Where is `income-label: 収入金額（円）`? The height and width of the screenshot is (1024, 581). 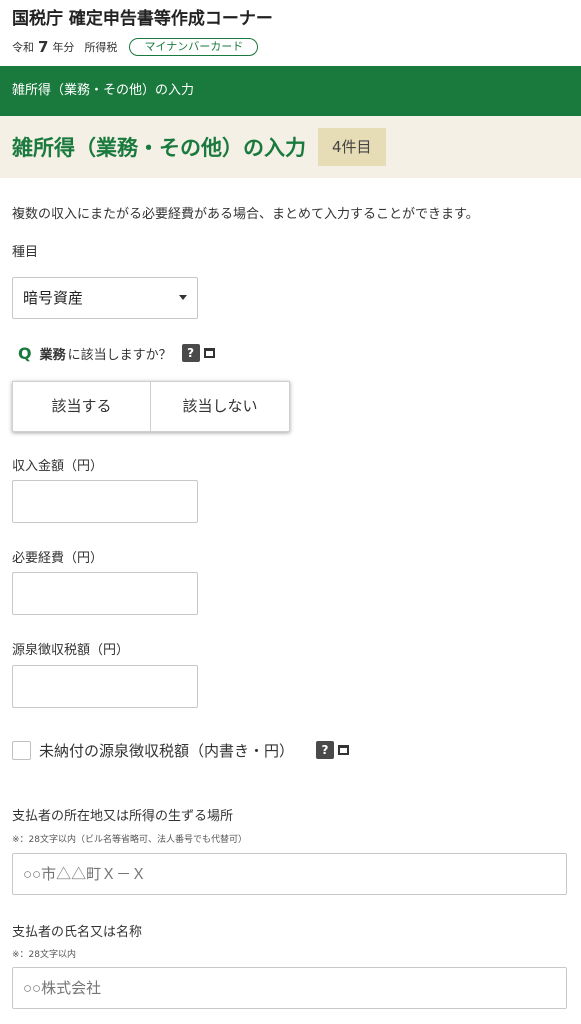 income-label: 収入金額（円） is located at coordinates (58, 466).